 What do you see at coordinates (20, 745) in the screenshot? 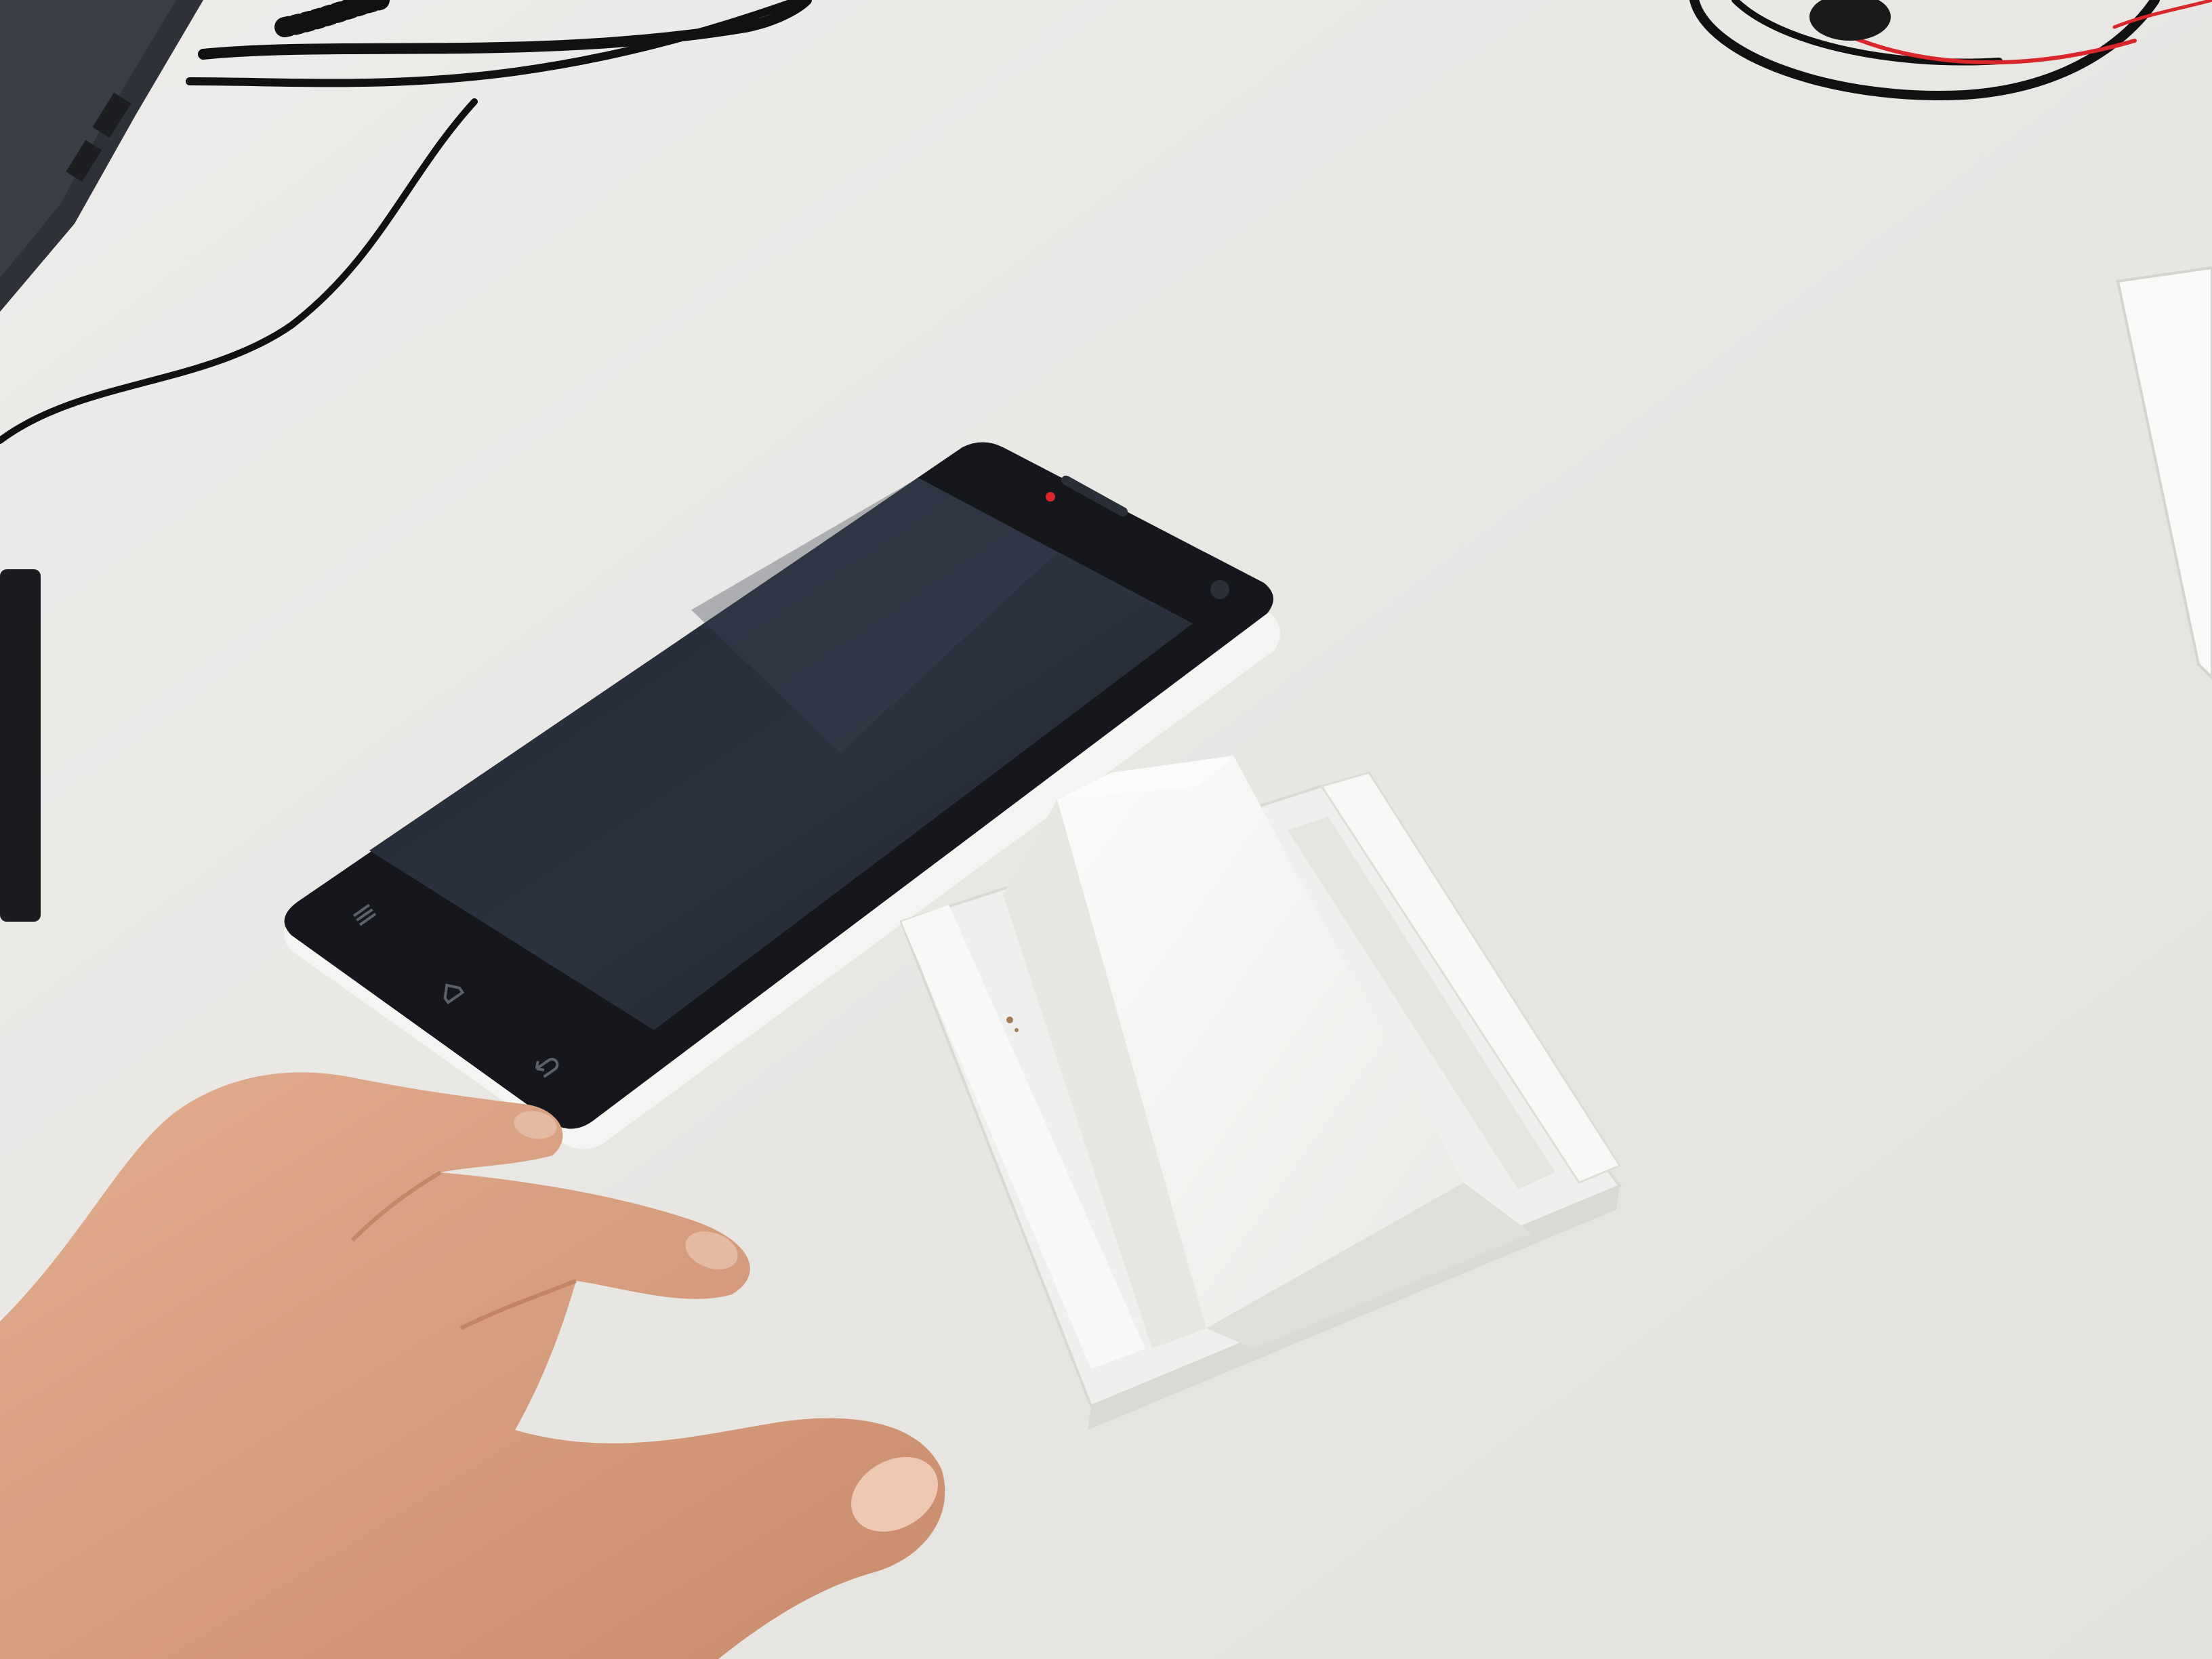
I see `left-edge-object` at bounding box center [20, 745].